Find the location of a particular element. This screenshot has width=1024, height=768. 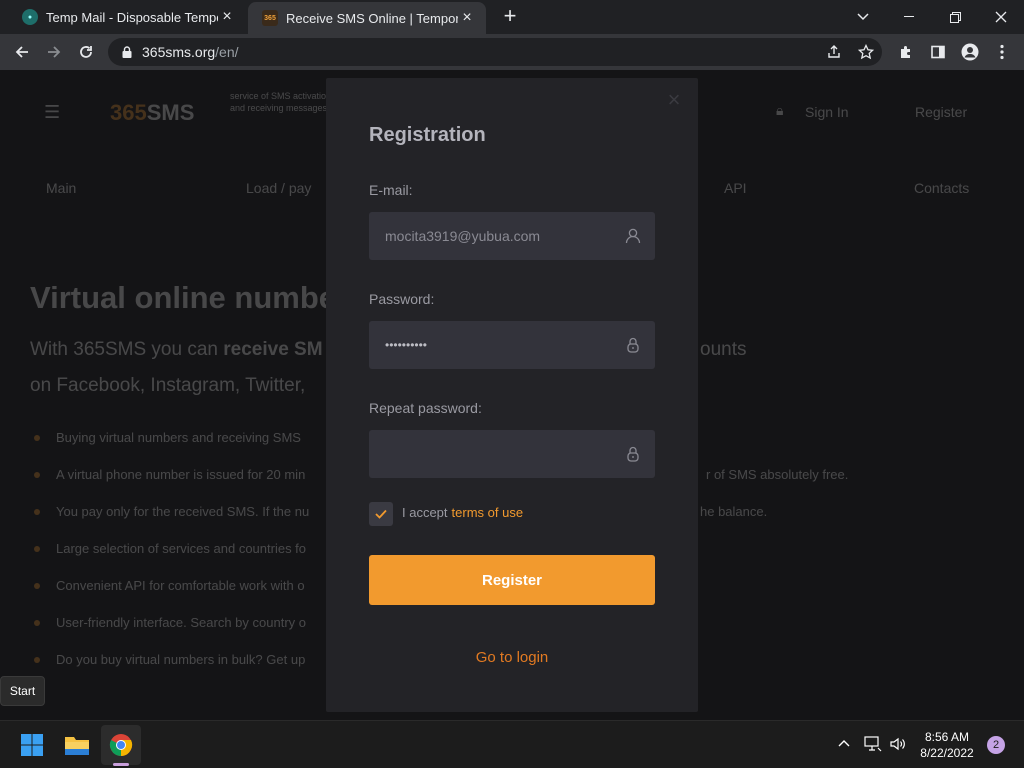

365sms-icon: 365 is located at coordinates (270, 18).